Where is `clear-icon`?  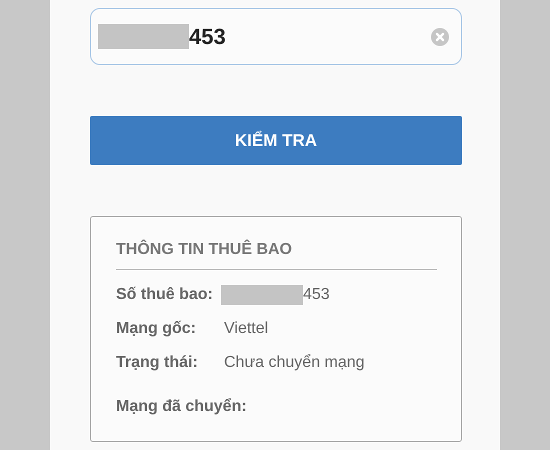 clear-icon is located at coordinates (440, 37).